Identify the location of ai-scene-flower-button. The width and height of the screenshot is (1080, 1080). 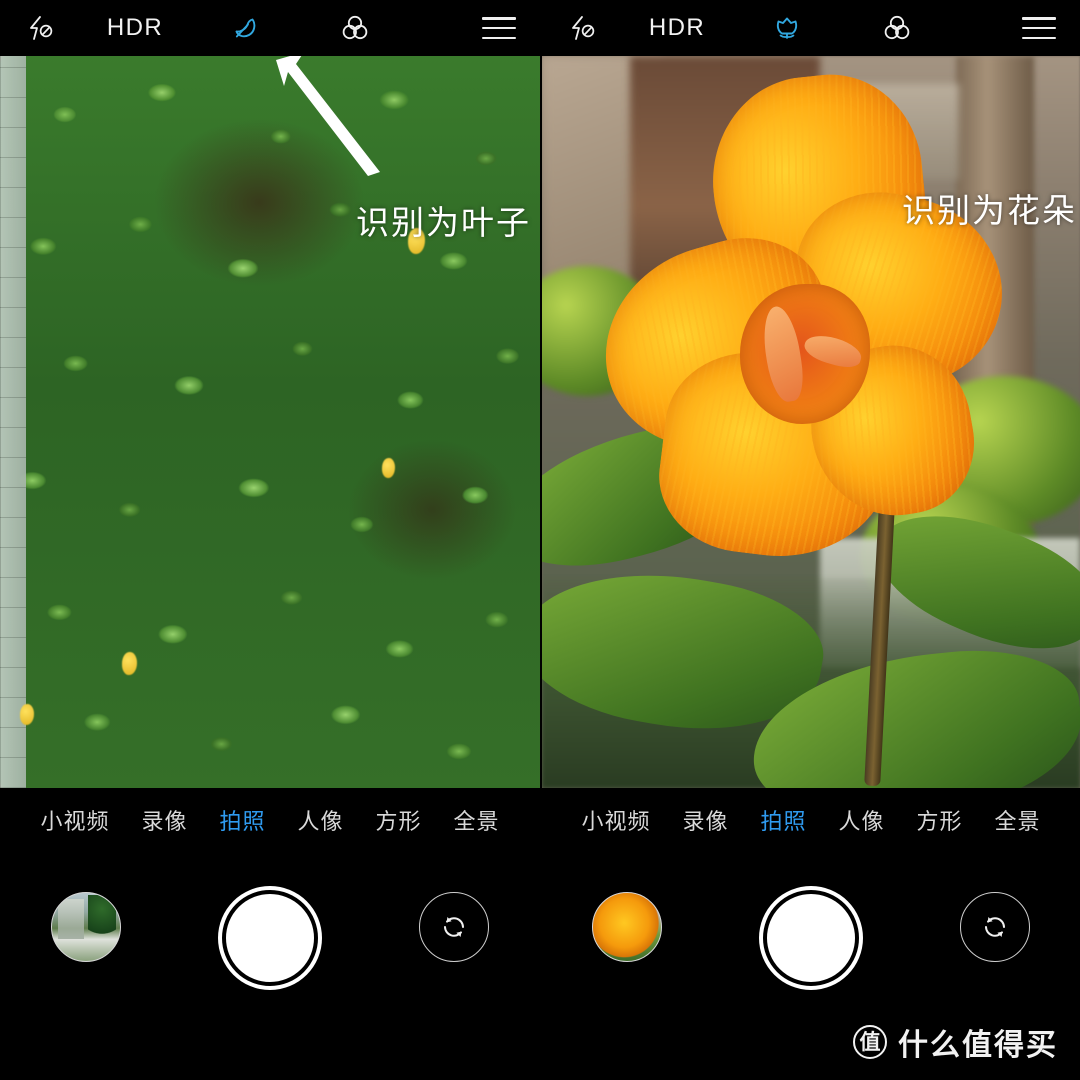
(787, 28).